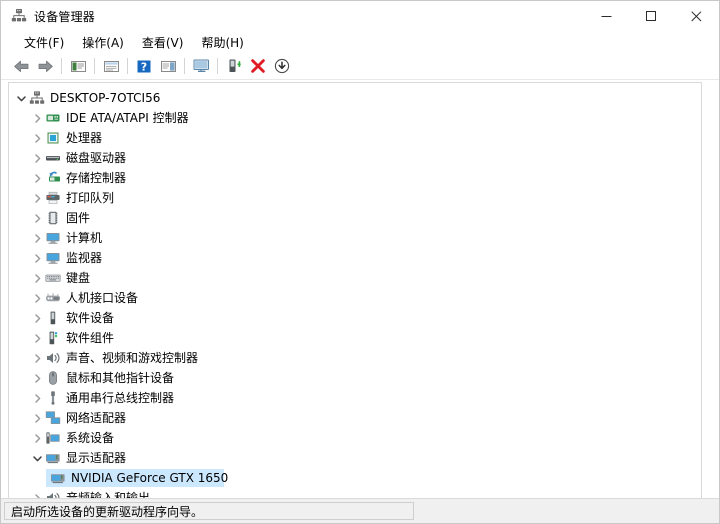 The image size is (720, 524). I want to click on title-bar-left: 设备管理器, so click(48, 16).